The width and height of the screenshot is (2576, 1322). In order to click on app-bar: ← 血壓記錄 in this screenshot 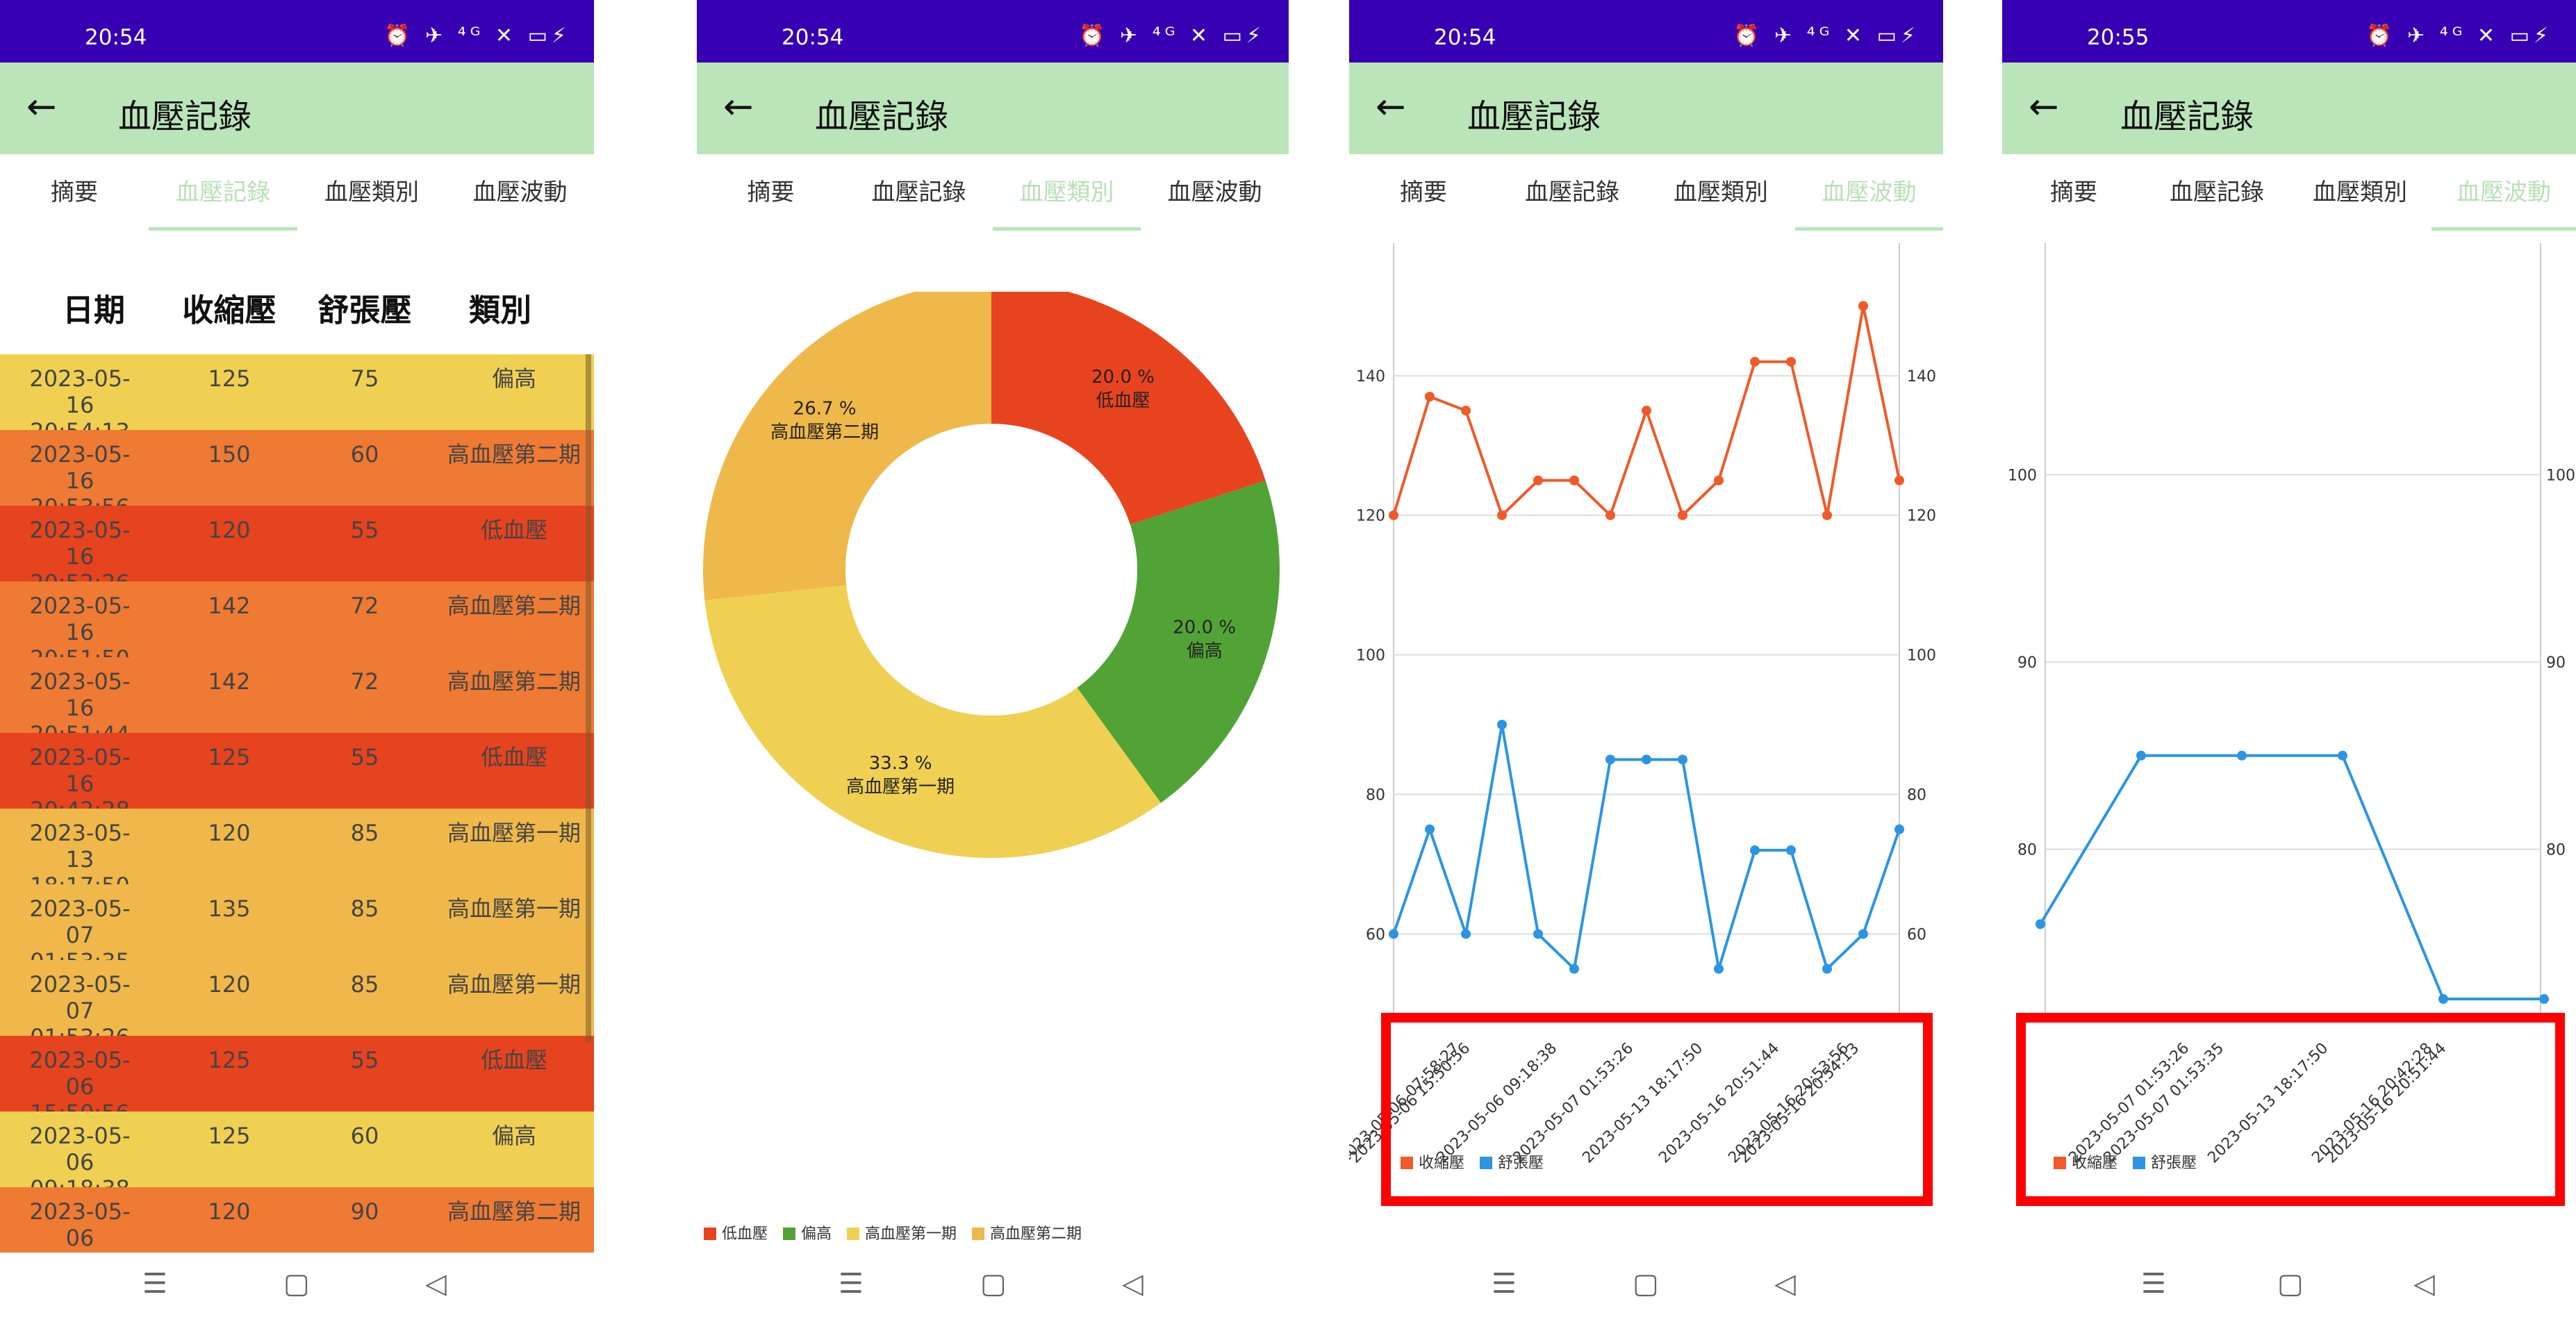, I will do `click(1646, 109)`.